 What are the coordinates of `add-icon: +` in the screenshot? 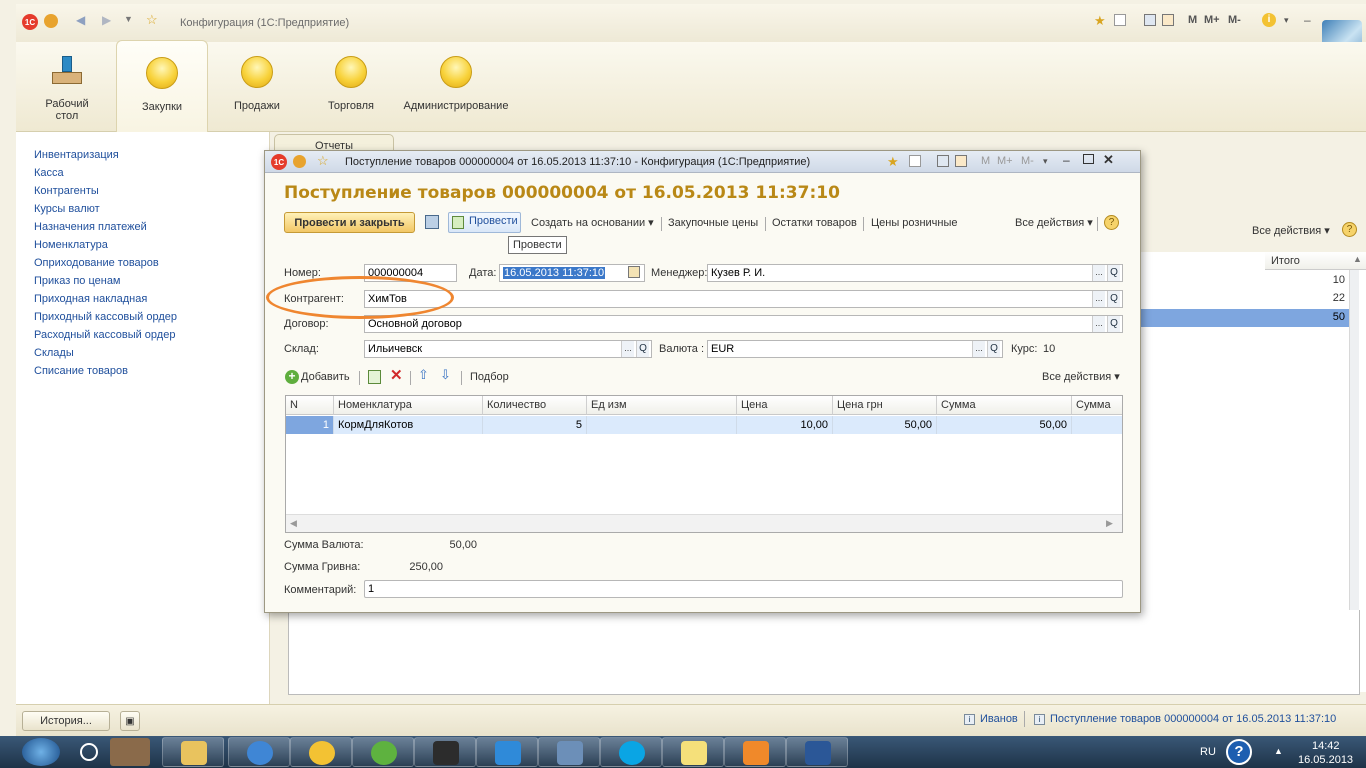 It's located at (292, 377).